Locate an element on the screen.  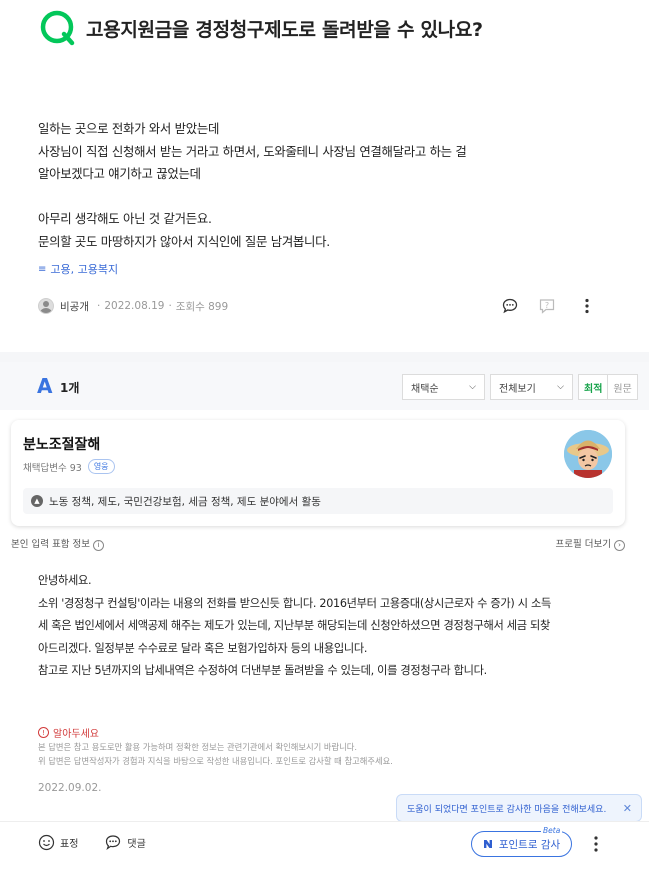
self-info-label: 본인 입력 표함 정보 i is located at coordinates (57, 543).